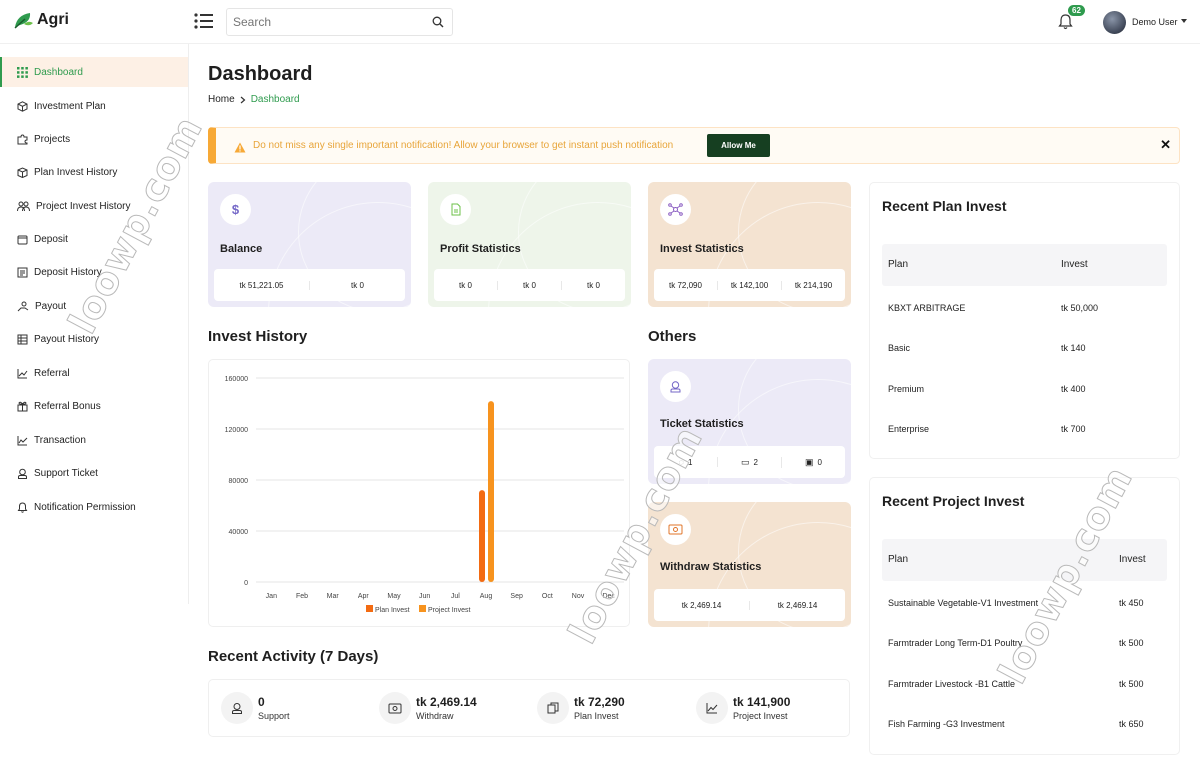 Image resolution: width=1200 pixels, height=759 pixels. Describe the element at coordinates (749, 421) in the screenshot. I see `ticket-card: Ticket Statistics ◌ 1 ▭ 2 ▣ 0` at that location.